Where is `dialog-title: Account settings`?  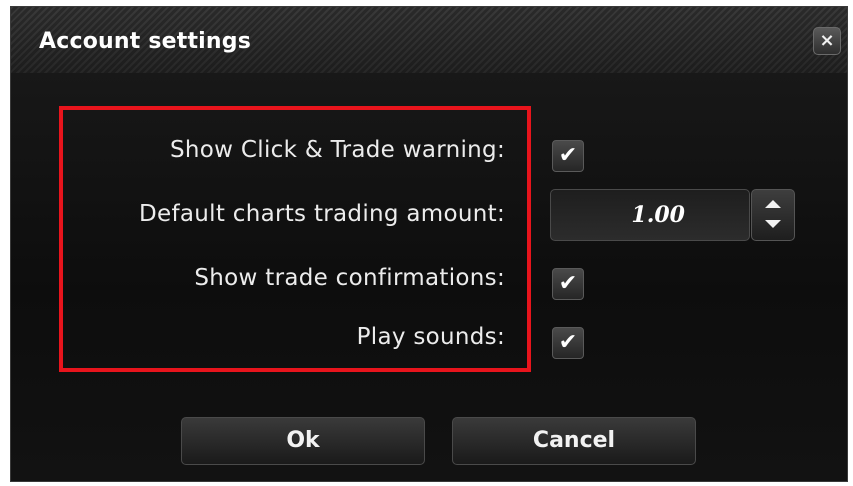 dialog-title: Account settings is located at coordinates (145, 41).